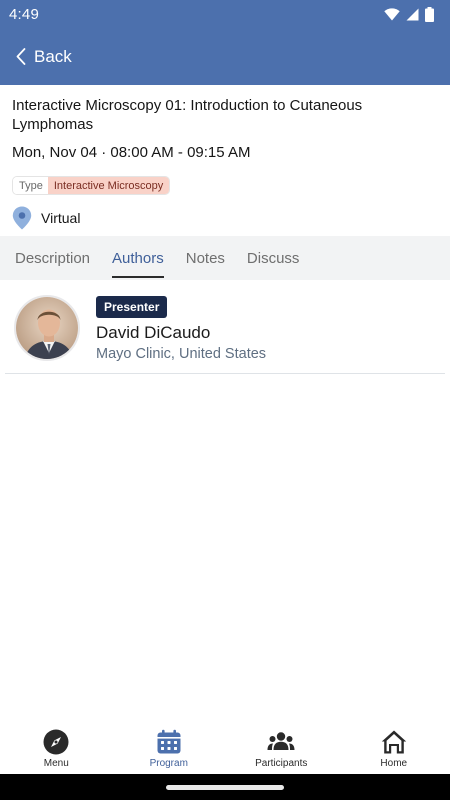 The width and height of the screenshot is (450, 800). I want to click on author-avatar, so click(47, 328).